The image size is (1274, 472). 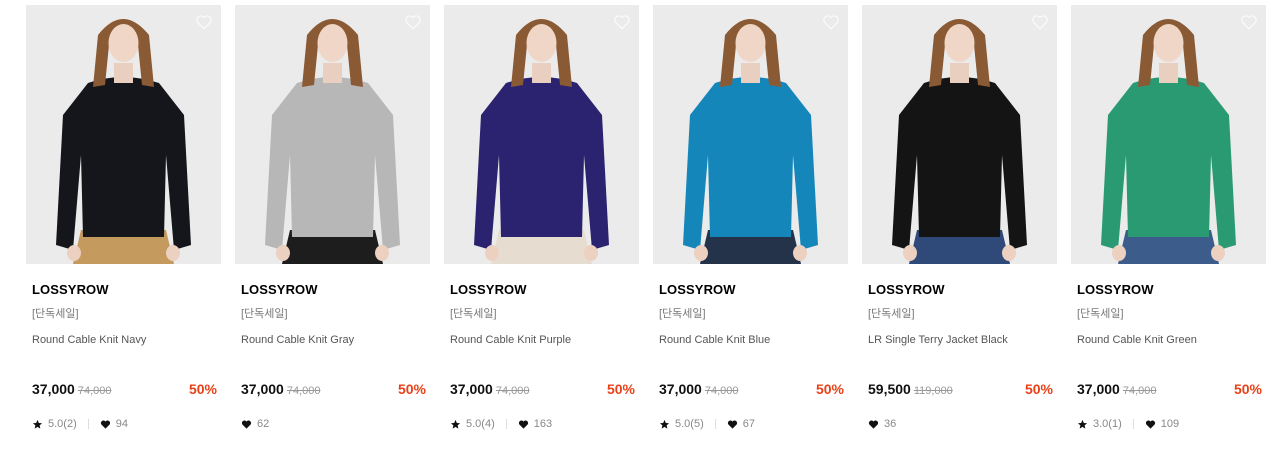 I want to click on product-name: LR Single Terry Jacket Black, so click(x=962, y=340).